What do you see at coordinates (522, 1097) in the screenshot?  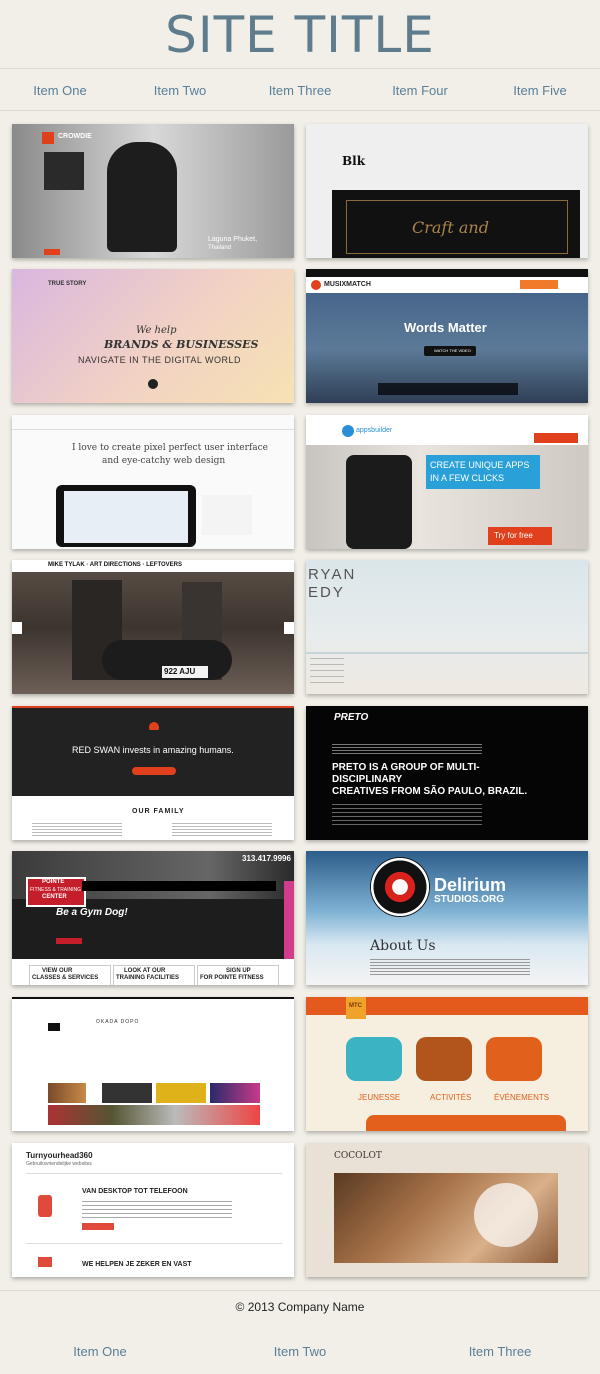 I see `evenements-label: ÉVÉNEMENTS` at bounding box center [522, 1097].